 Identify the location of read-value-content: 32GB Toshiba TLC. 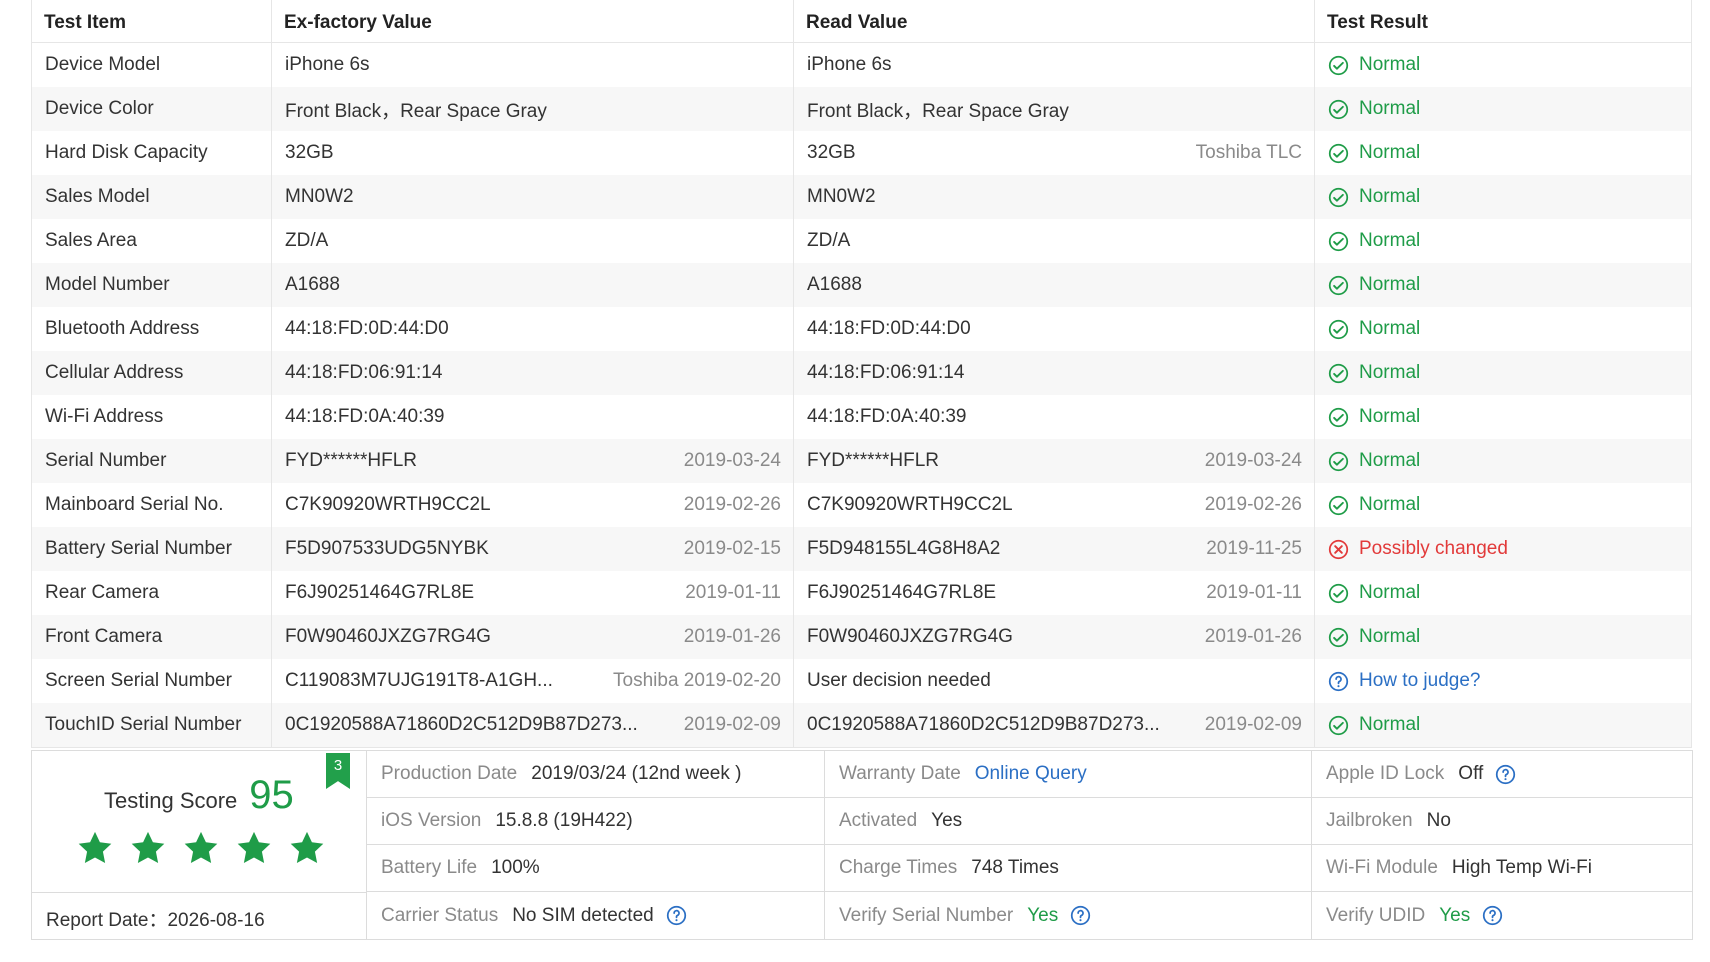
(1054, 153).